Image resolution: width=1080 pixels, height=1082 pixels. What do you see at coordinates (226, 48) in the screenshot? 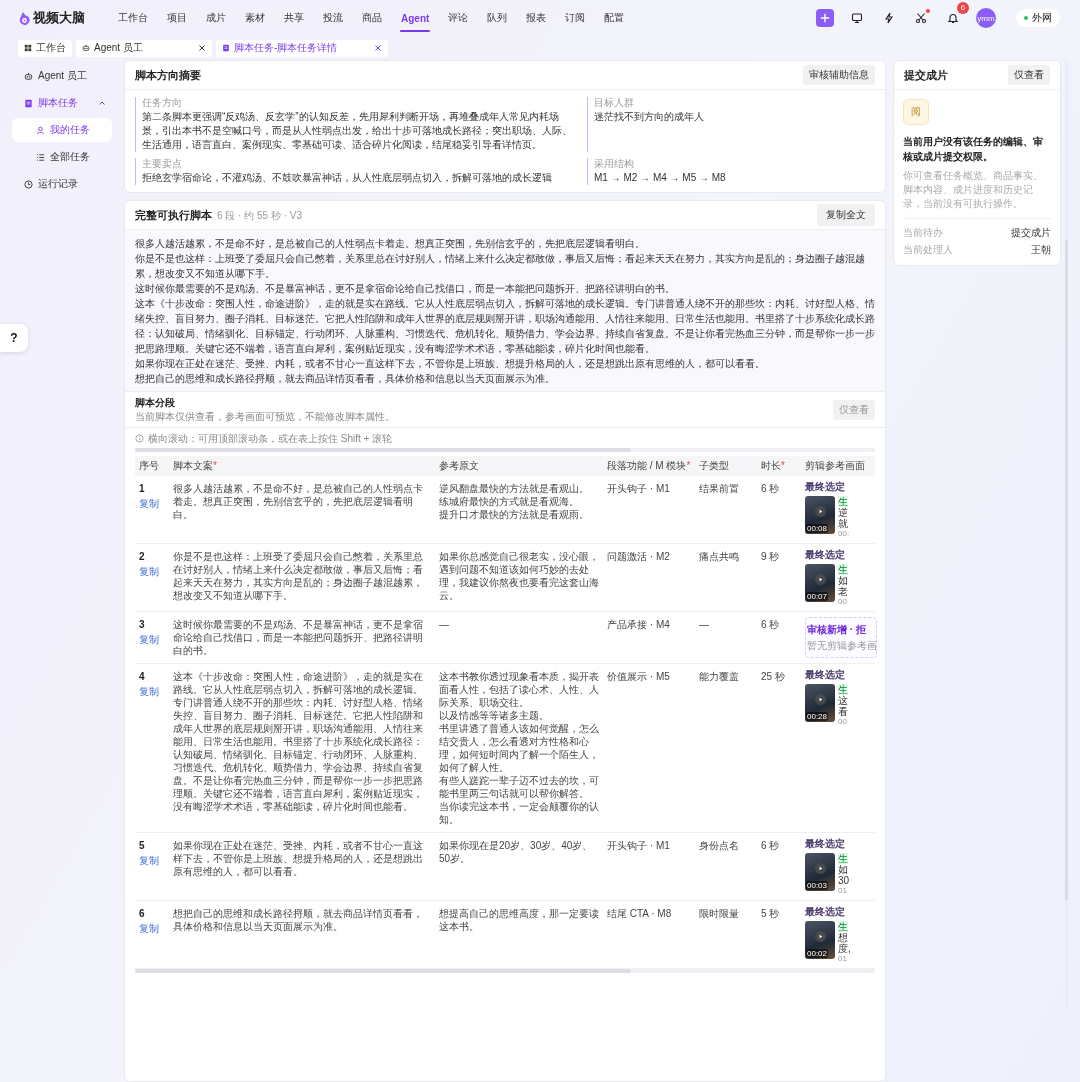
I see `document-icon` at bounding box center [226, 48].